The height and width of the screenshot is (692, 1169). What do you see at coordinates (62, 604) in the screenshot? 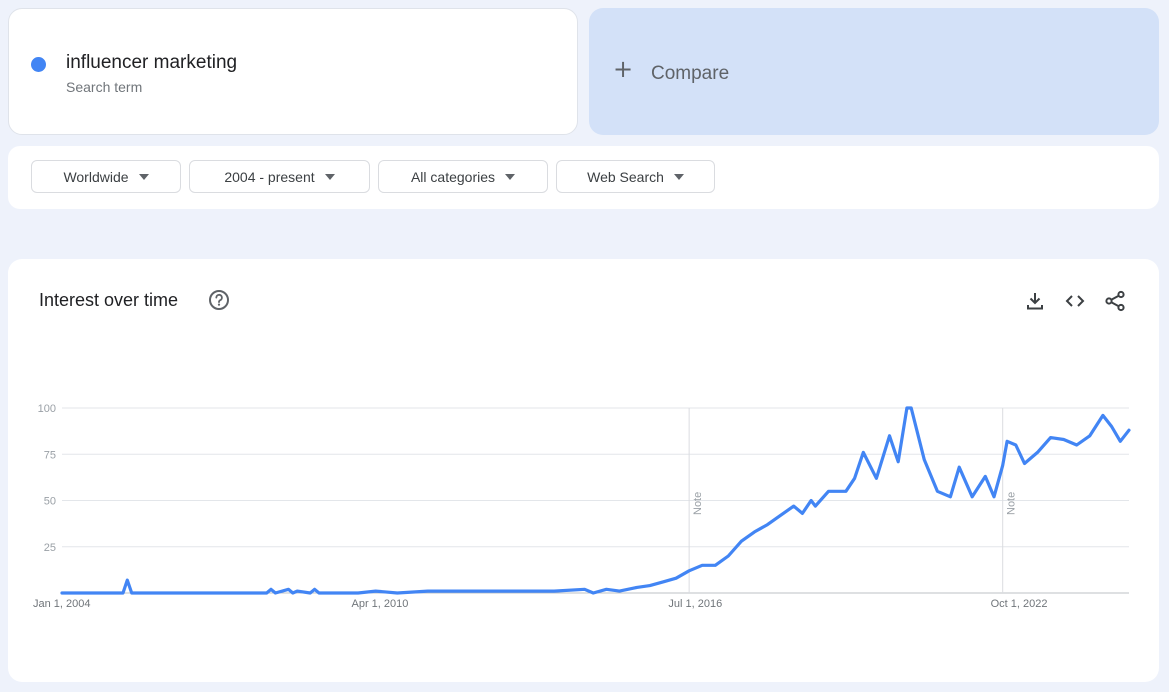
I see `x-tick-label: Jan 1, 2004` at bounding box center [62, 604].